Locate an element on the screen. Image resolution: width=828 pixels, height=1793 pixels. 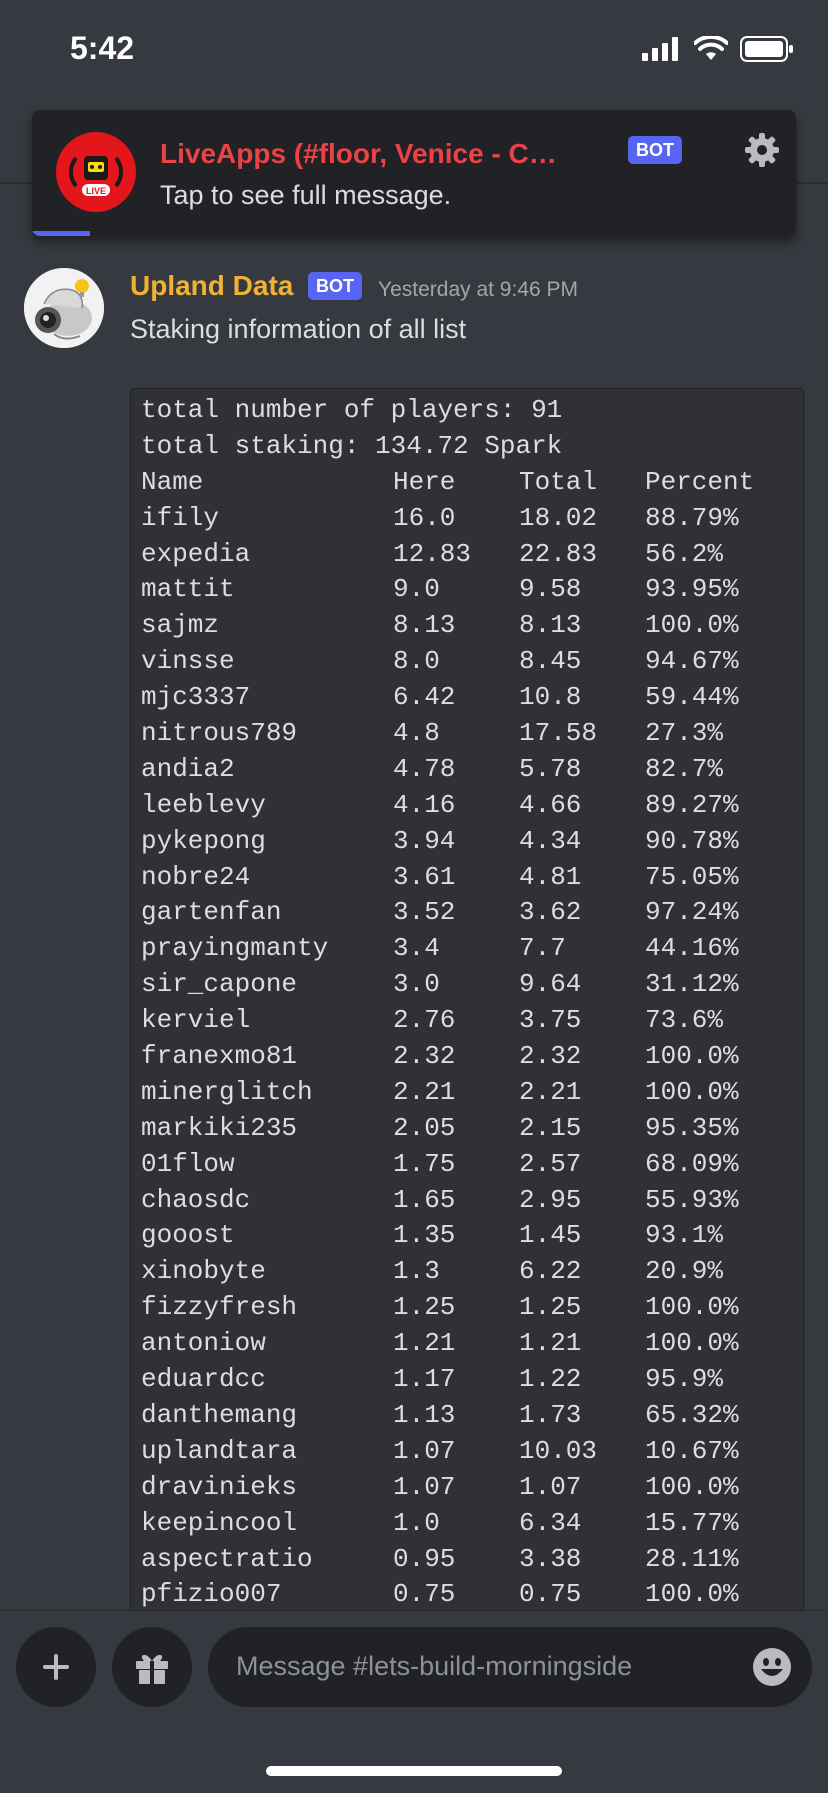
cell-total: 2.15 is located at coordinates (550, 1127).